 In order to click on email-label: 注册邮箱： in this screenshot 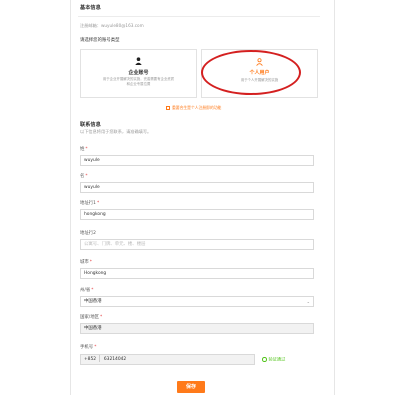, I will do `click(90, 25)`.